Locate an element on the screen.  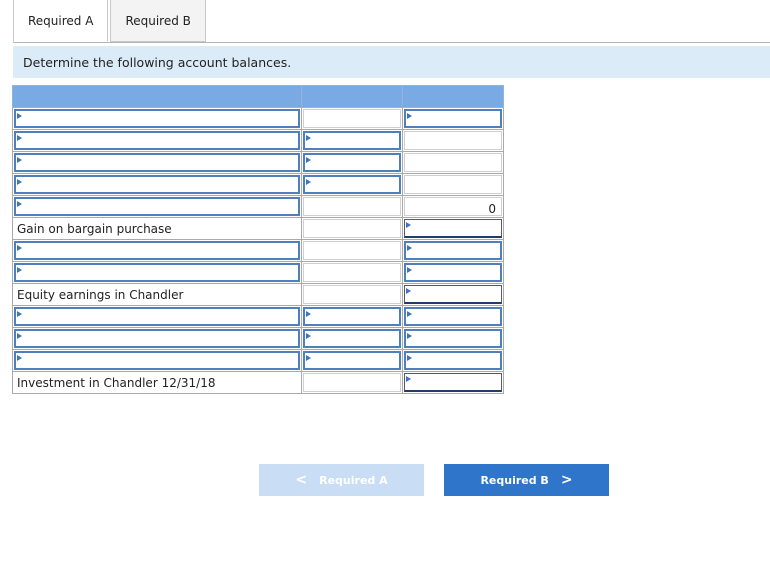
table-row: Equity earnings in Chandler is located at coordinates (257, 294).